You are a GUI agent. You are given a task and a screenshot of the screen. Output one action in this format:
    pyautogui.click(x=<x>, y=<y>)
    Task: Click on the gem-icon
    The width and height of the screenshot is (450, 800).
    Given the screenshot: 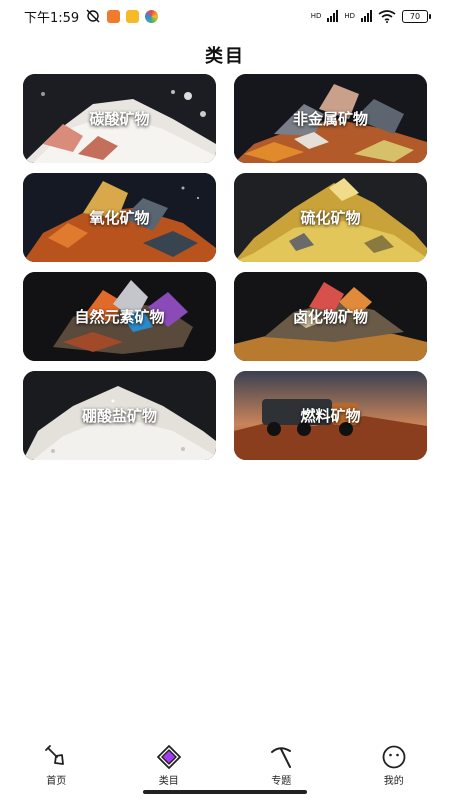 What is the action you would take?
    pyautogui.click(x=168, y=756)
    